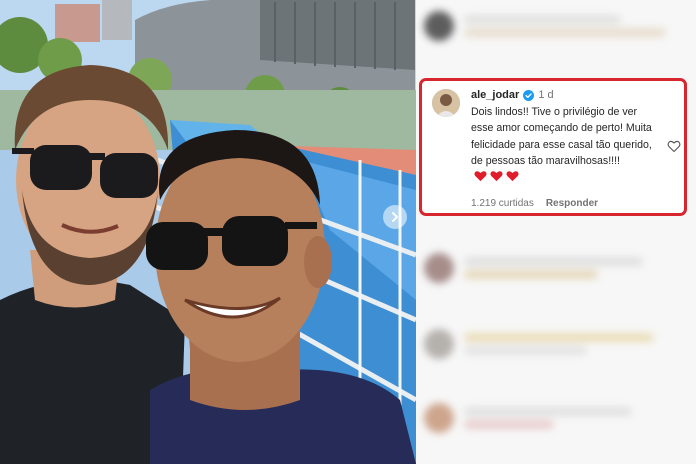 Image resolution: width=696 pixels, height=464 pixels. Describe the element at coordinates (446, 103) in the screenshot. I see `avatar` at that location.